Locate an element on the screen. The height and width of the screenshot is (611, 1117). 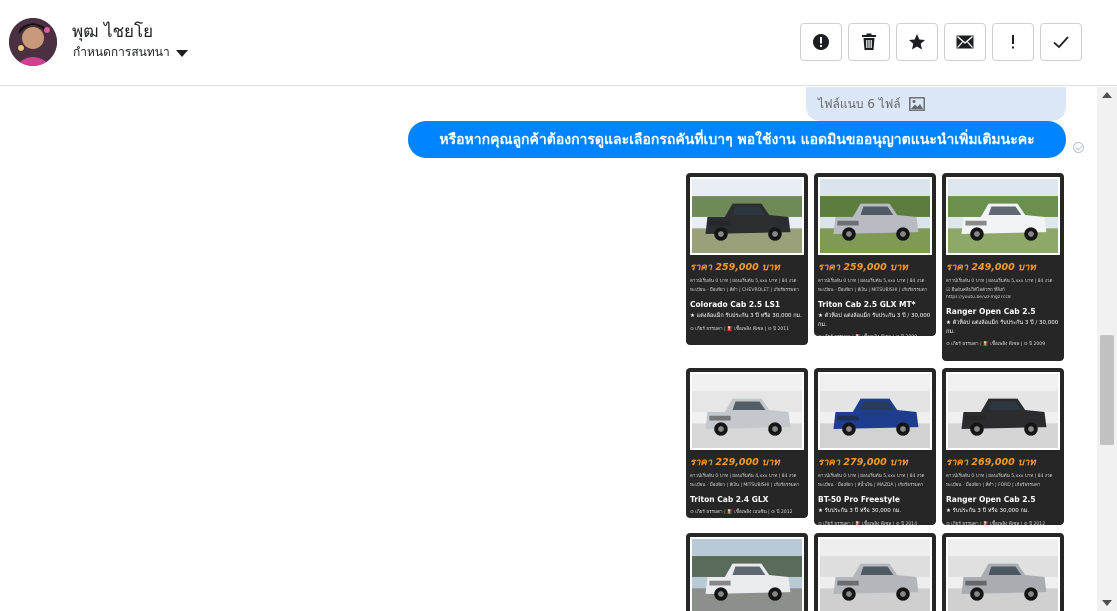
conversation-header: พุฒ ไชยโย กำหนดการสนทนา is located at coordinates (558, 43).